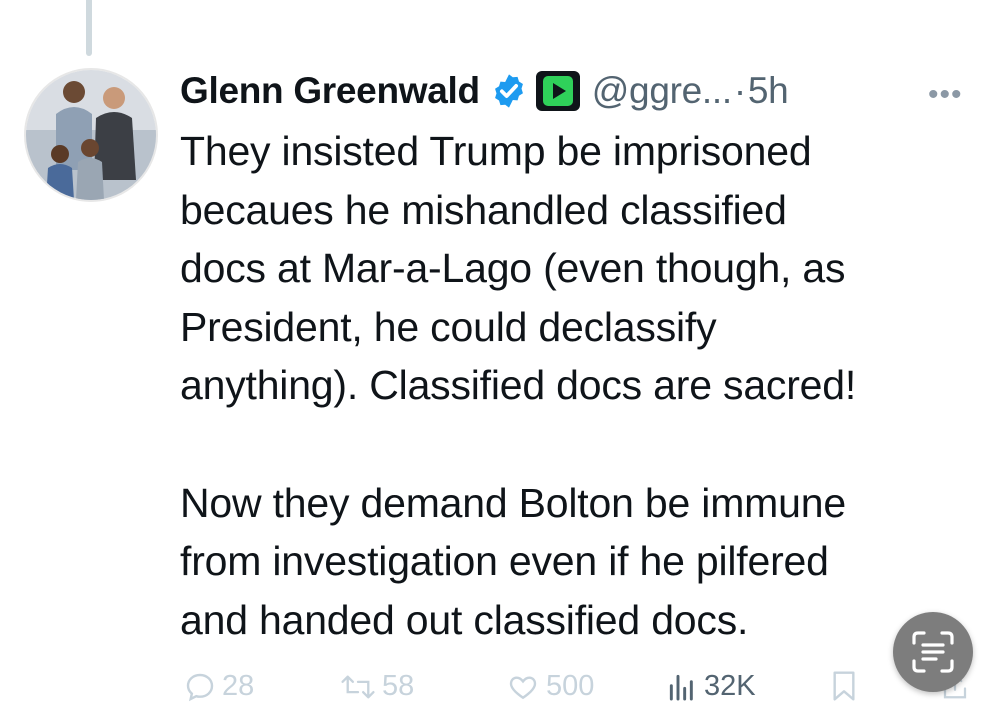  I want to click on rumble-affiliate-icon, so click(557, 91).